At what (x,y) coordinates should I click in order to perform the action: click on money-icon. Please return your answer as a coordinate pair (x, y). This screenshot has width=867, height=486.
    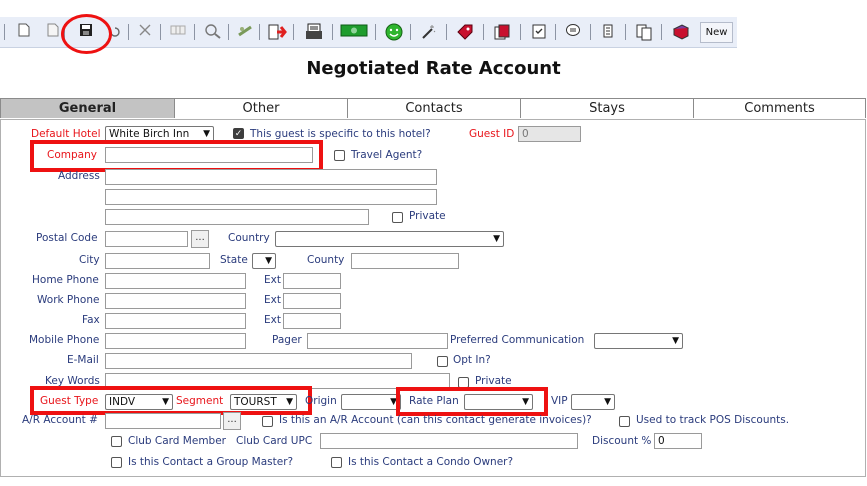
    Looking at the image, I should click on (245, 32).